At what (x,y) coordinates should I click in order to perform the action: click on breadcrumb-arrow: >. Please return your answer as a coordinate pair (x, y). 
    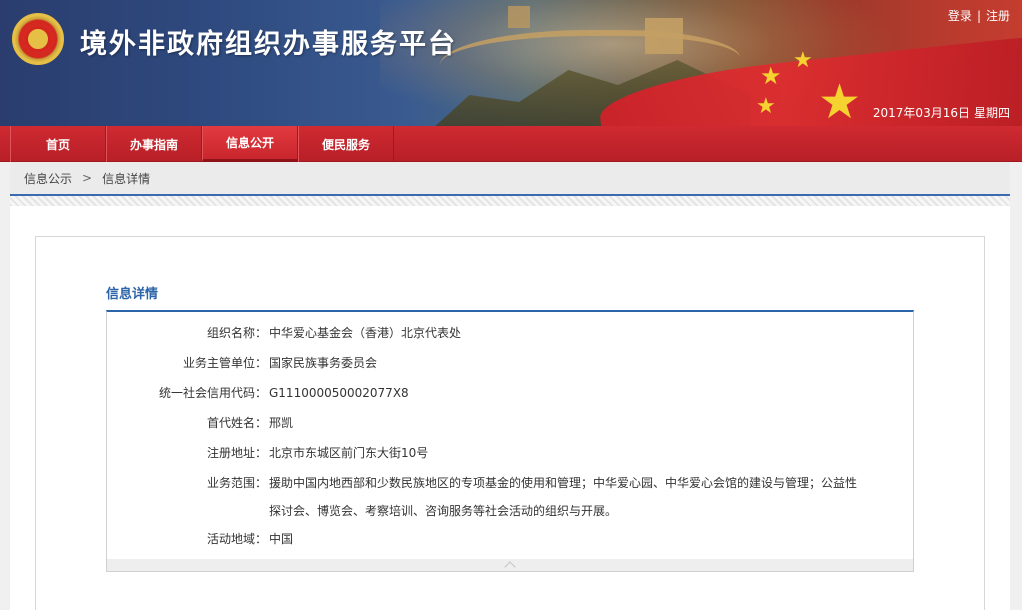
    Looking at the image, I should click on (87, 178).